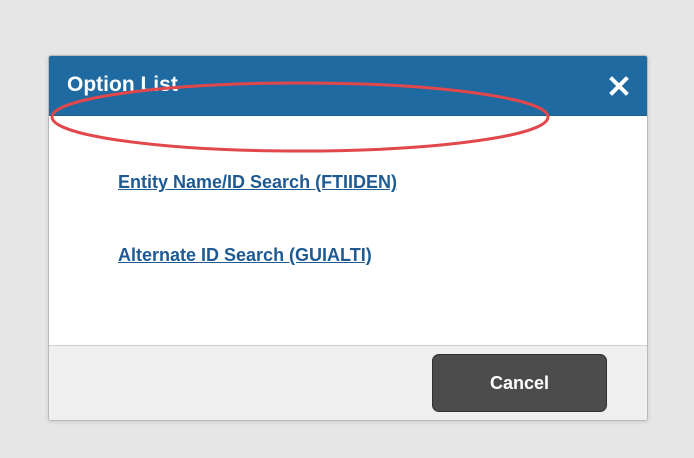 Image resolution: width=694 pixels, height=458 pixels. I want to click on close-icon, so click(619, 86).